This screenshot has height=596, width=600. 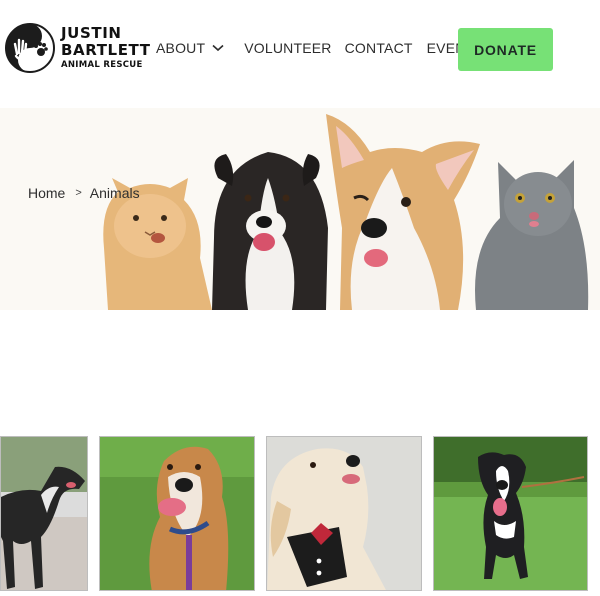 I want to click on hand-paw-logo-icon, so click(x=30, y=48).